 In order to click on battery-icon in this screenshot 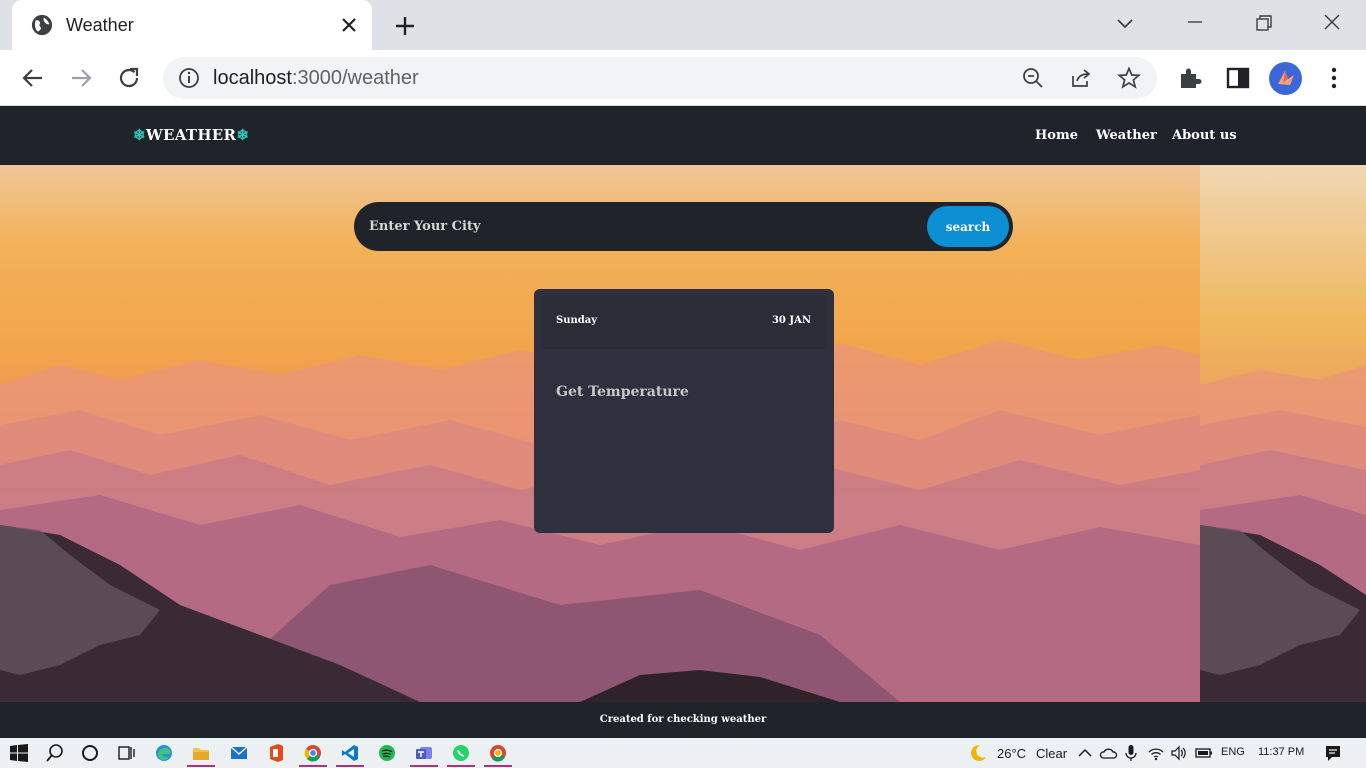, I will do `click(1204, 753)`.